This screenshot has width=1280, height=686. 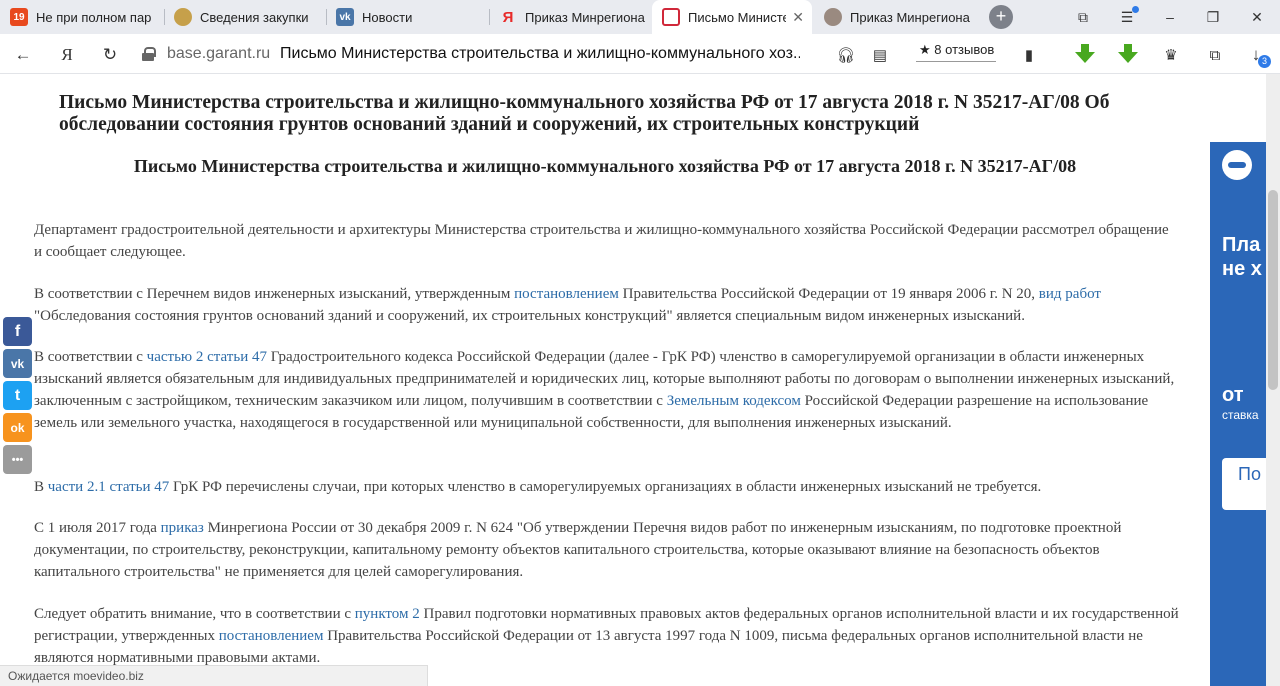 I want to click on star-icon: ★, so click(x=925, y=49).